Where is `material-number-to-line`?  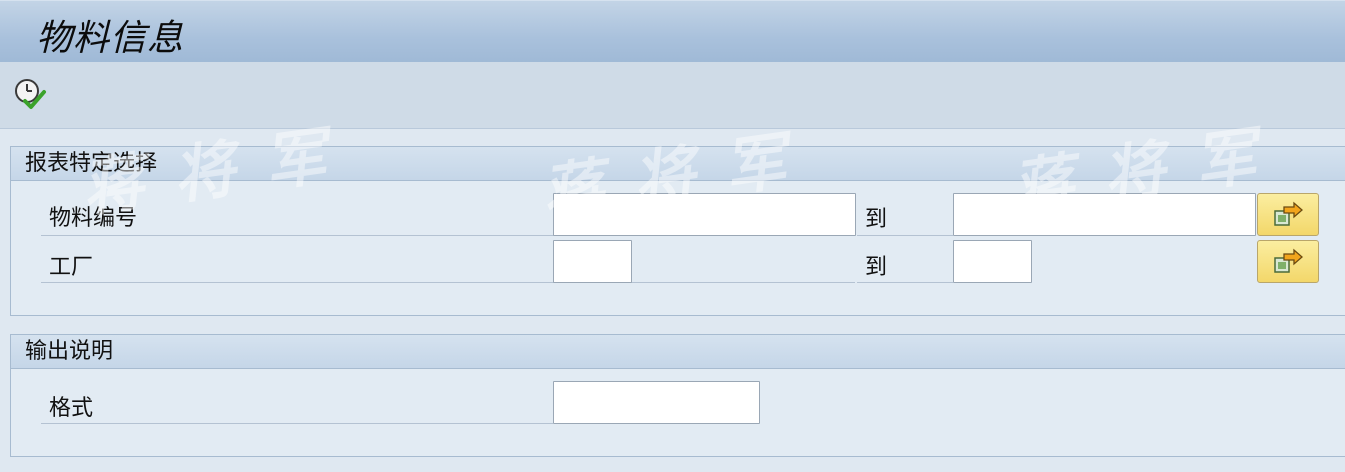 material-number-to-line is located at coordinates (905, 235).